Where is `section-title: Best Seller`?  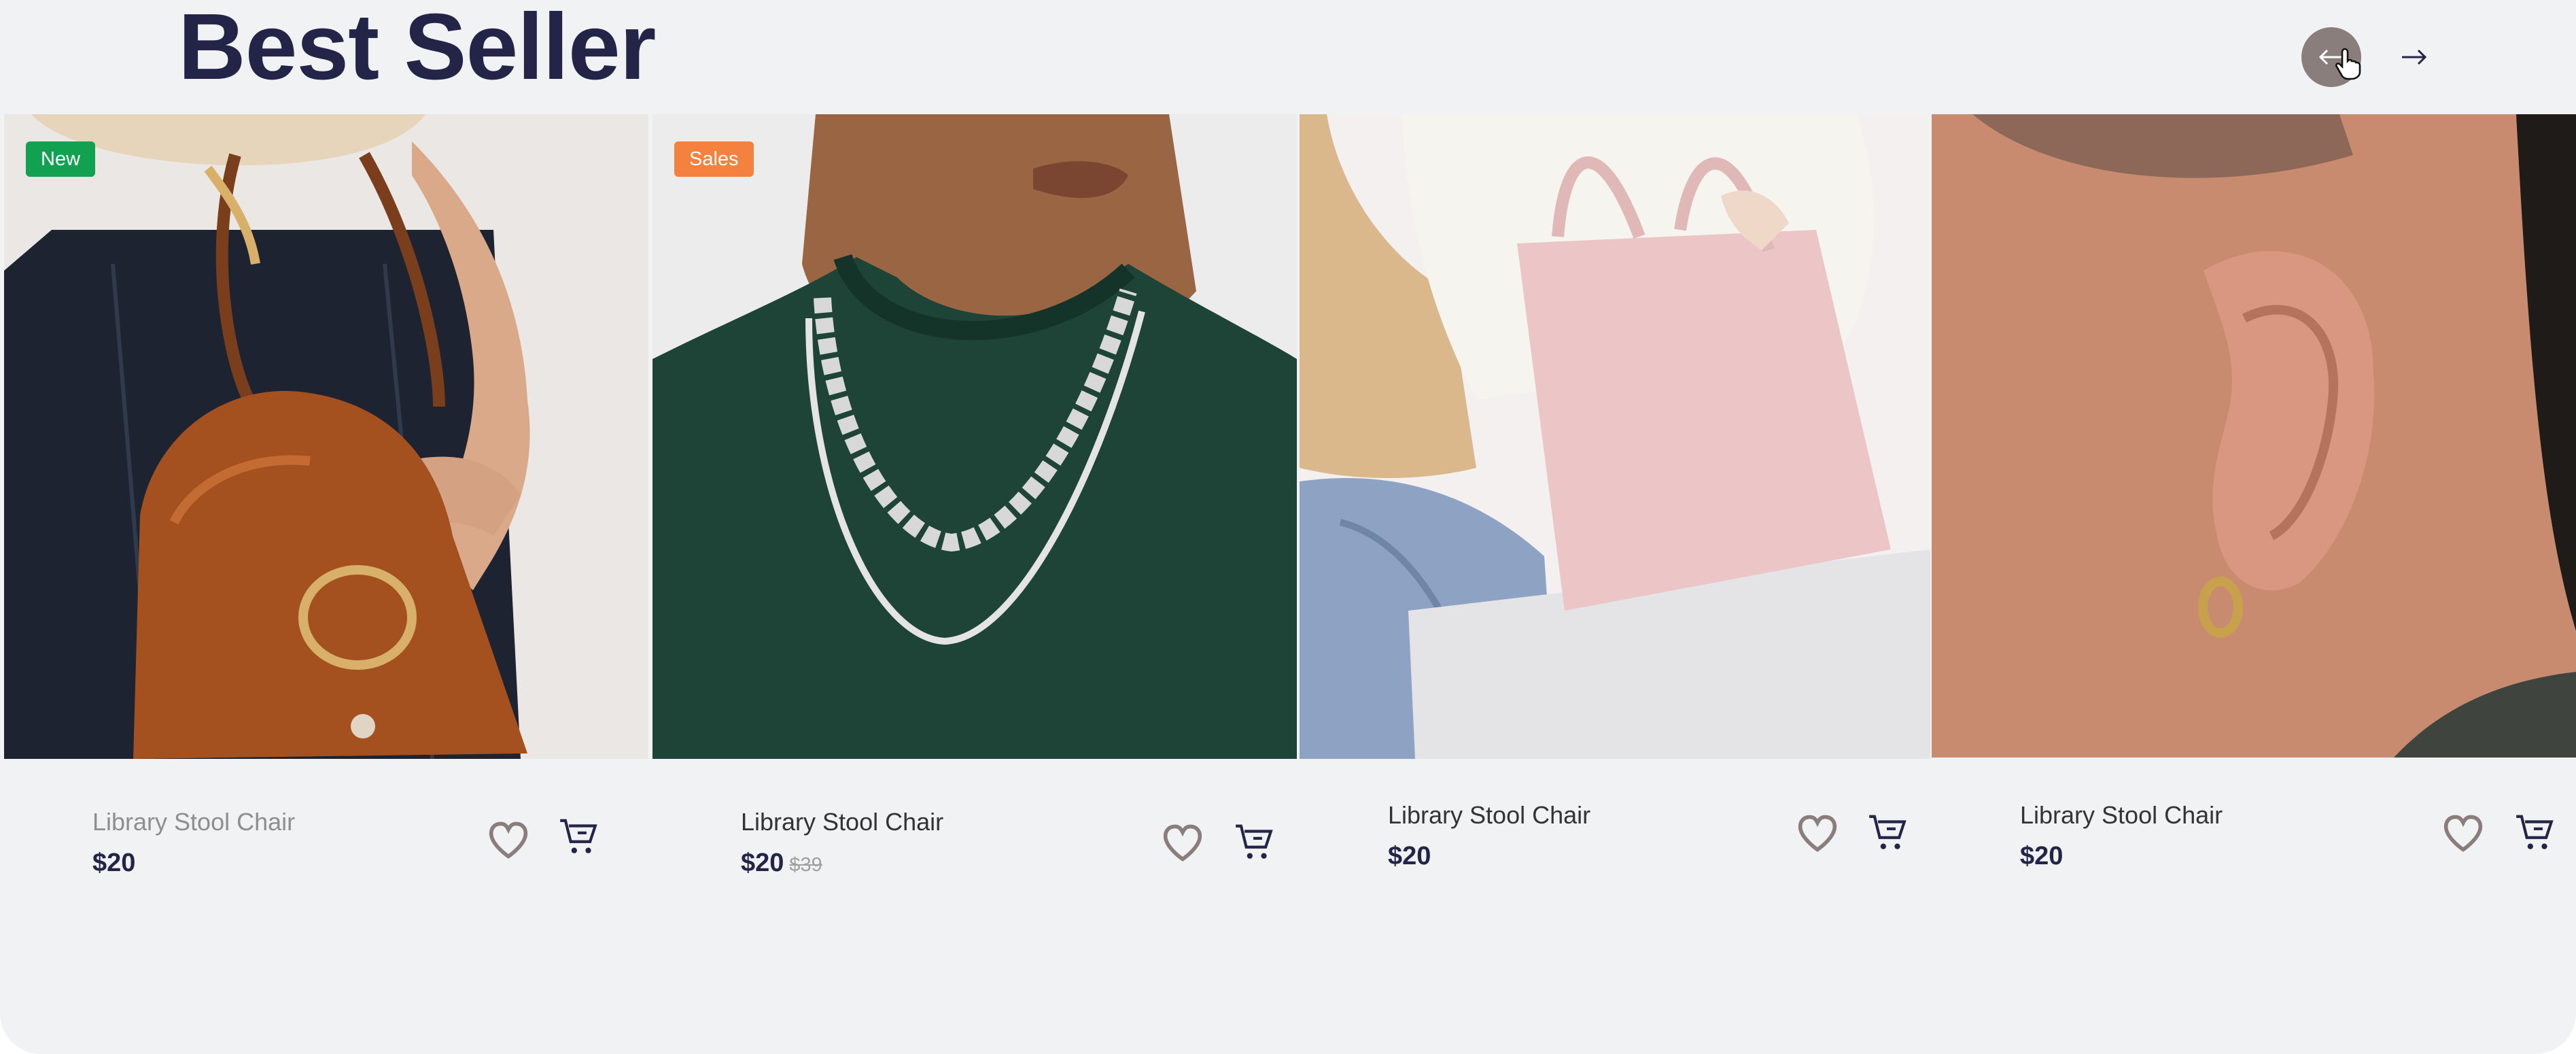
section-title: Best Seller is located at coordinates (417, 50).